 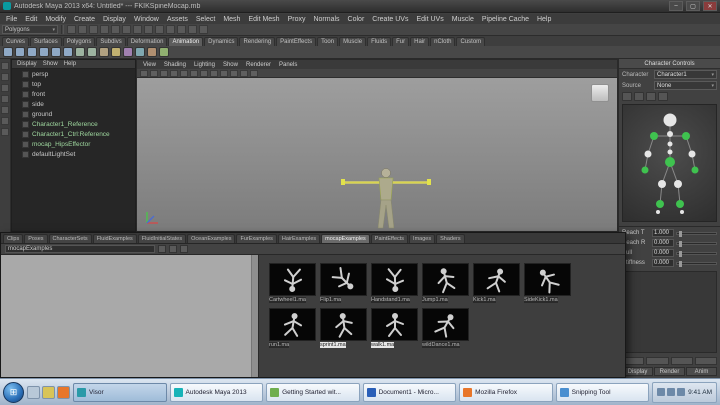 What do you see at coordinates (137, 29) in the screenshot?
I see `snap-to-curve-icon` at bounding box center [137, 29].